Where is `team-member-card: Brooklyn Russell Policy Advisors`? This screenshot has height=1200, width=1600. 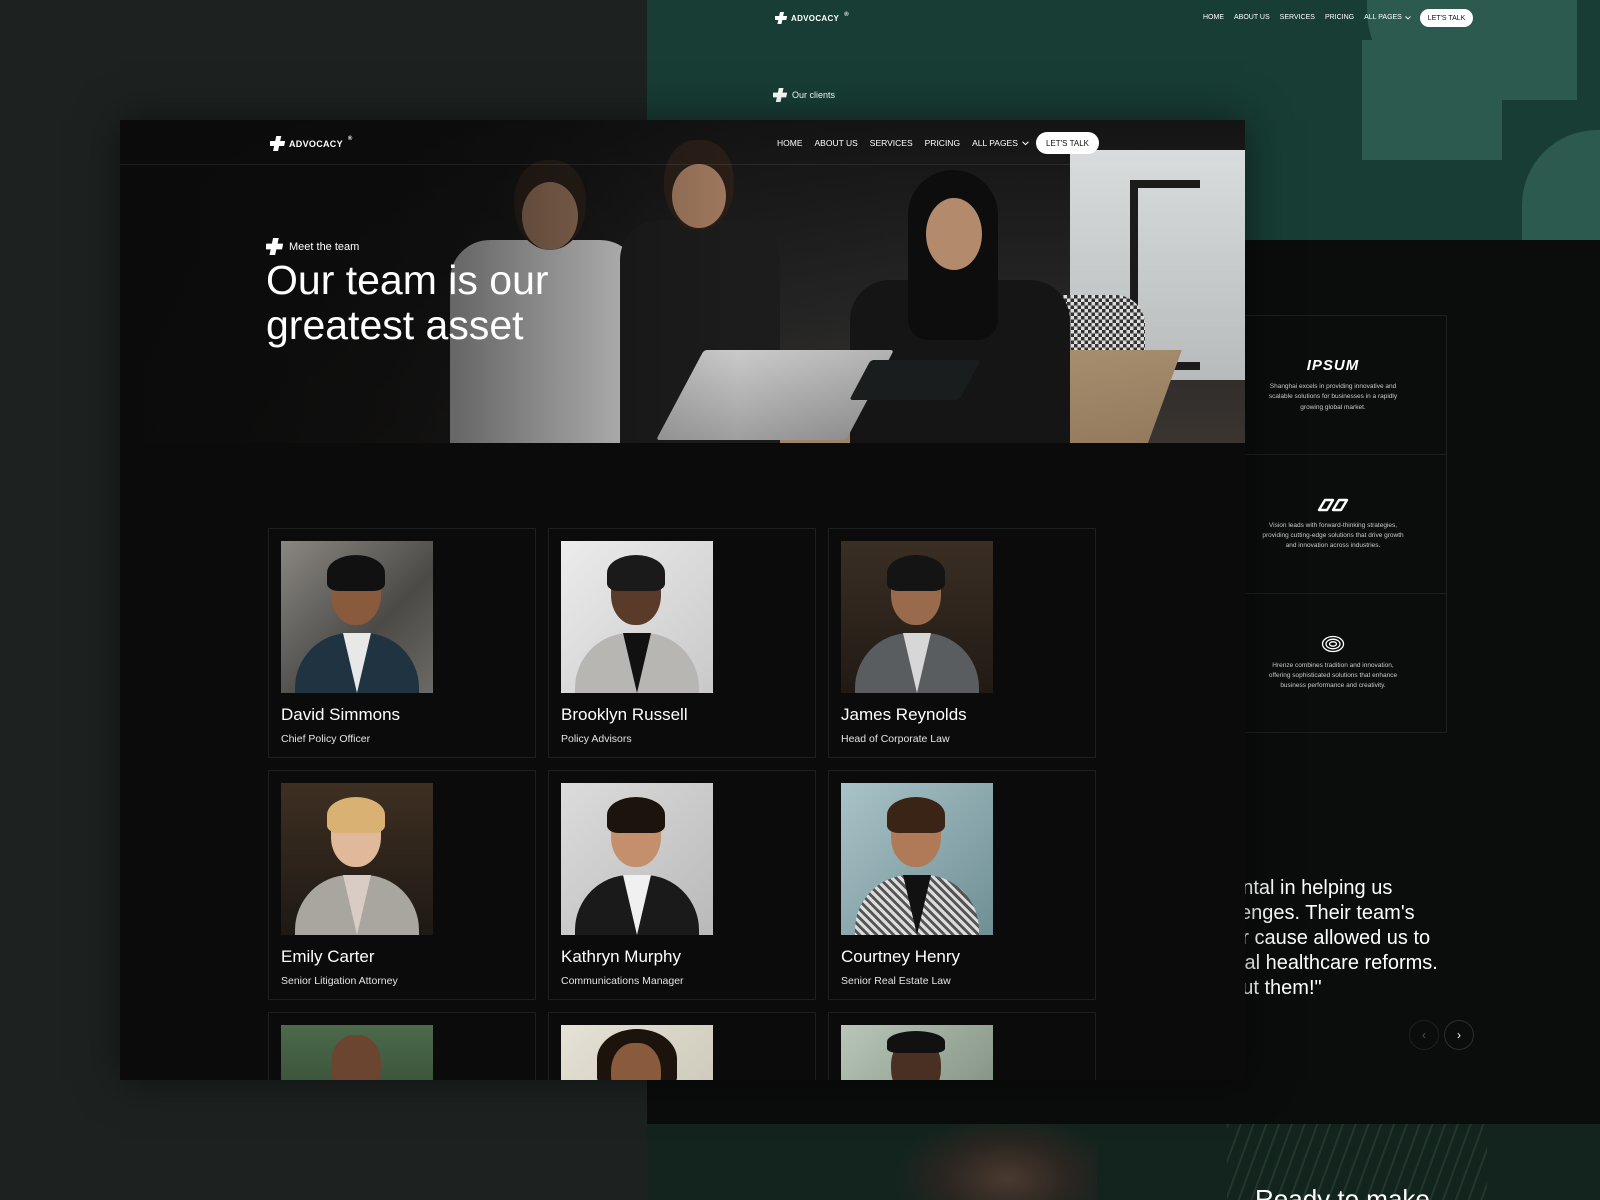
team-member-card: Brooklyn Russell Policy Advisors is located at coordinates (682, 643).